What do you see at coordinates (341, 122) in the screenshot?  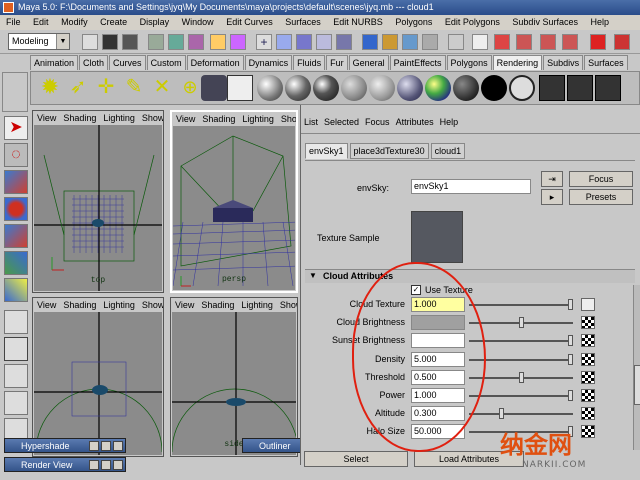 I see `ae-menu-selected: Selected` at bounding box center [341, 122].